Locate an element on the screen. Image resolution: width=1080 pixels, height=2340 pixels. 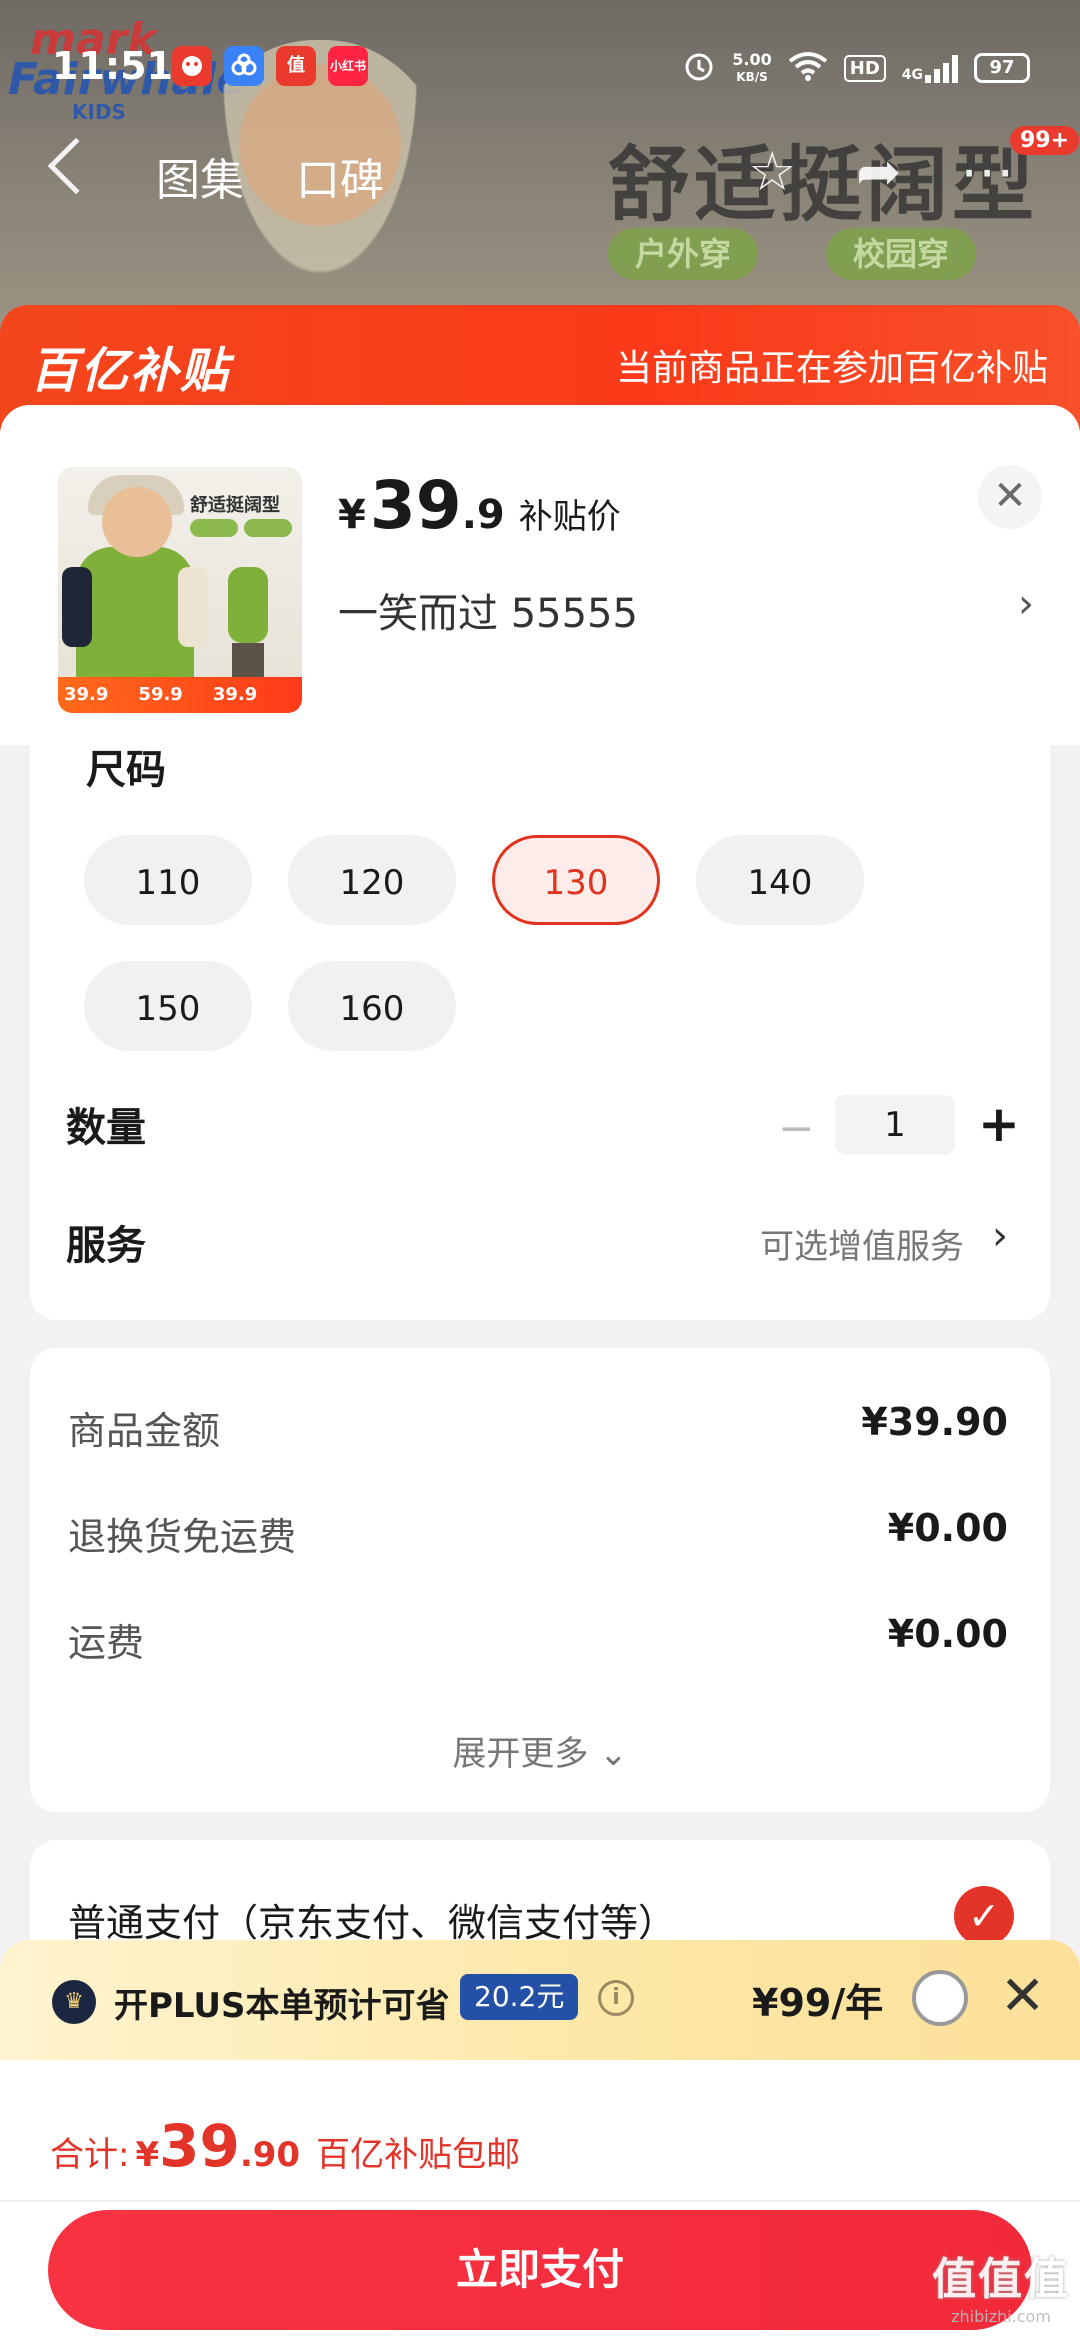
net-speed-value: 5.00 is located at coordinates (752, 59).